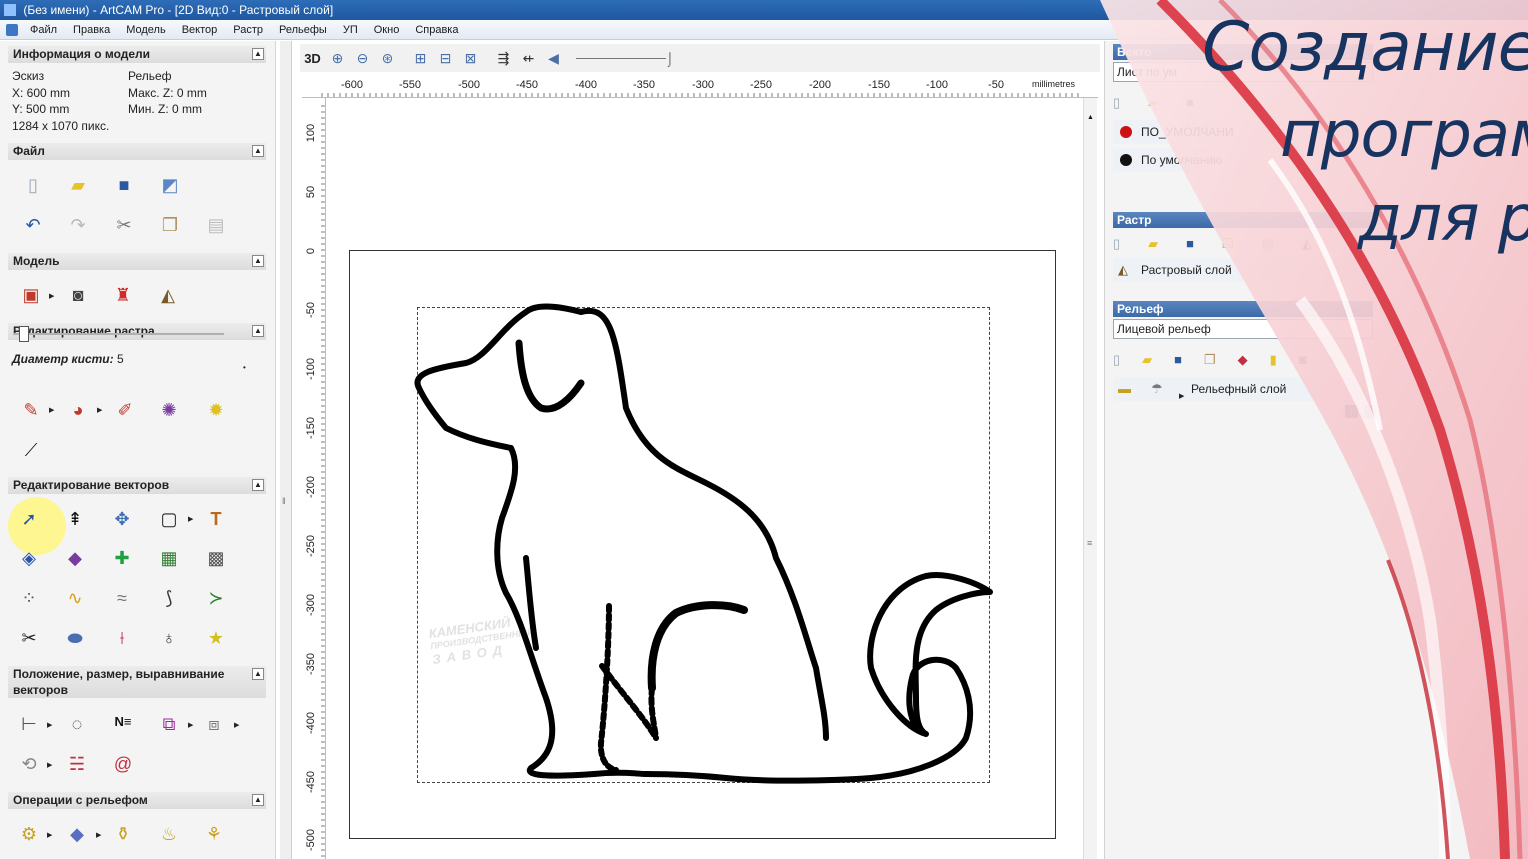 This screenshot has height=859, width=1528. I want to click on scroll-up-arrow-icon: ▲, so click(1090, 117).